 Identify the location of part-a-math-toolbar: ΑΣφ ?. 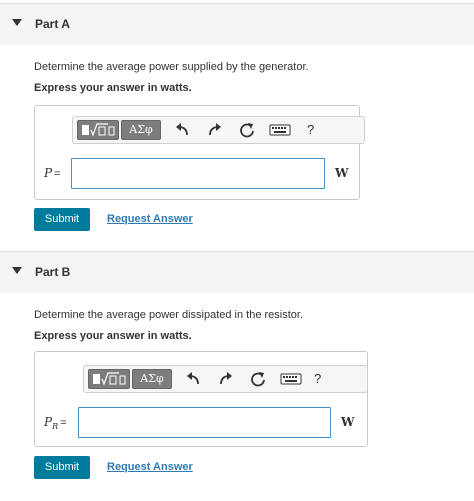
(218, 130).